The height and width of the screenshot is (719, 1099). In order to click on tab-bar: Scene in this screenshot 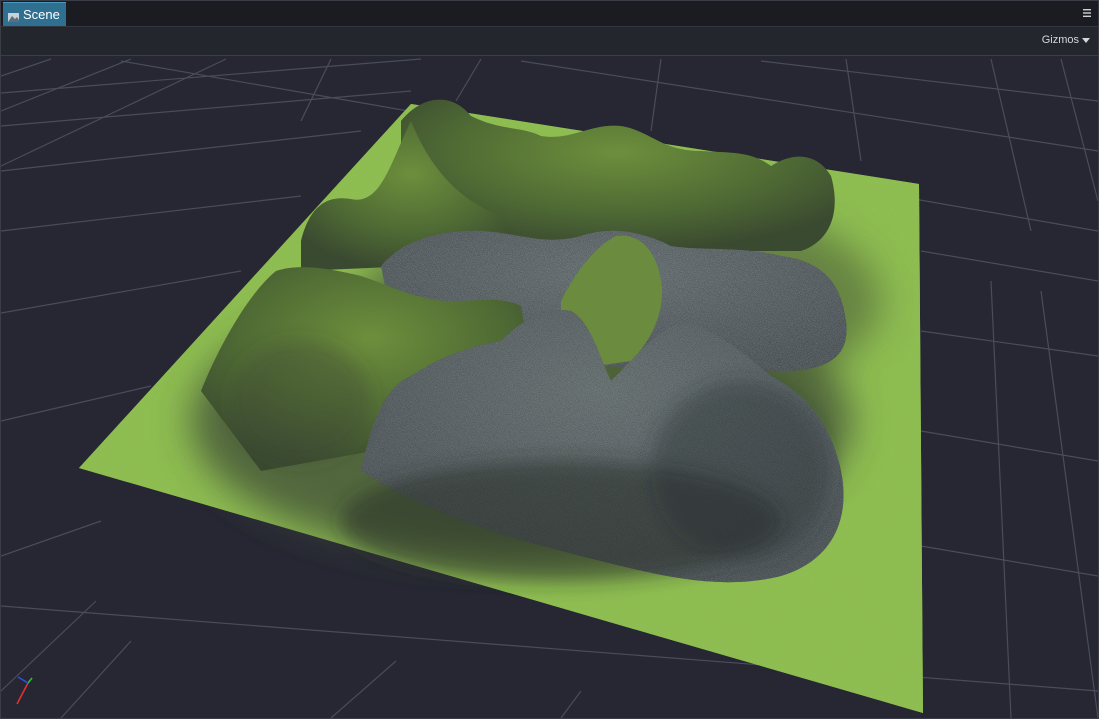, I will do `click(549, 14)`.